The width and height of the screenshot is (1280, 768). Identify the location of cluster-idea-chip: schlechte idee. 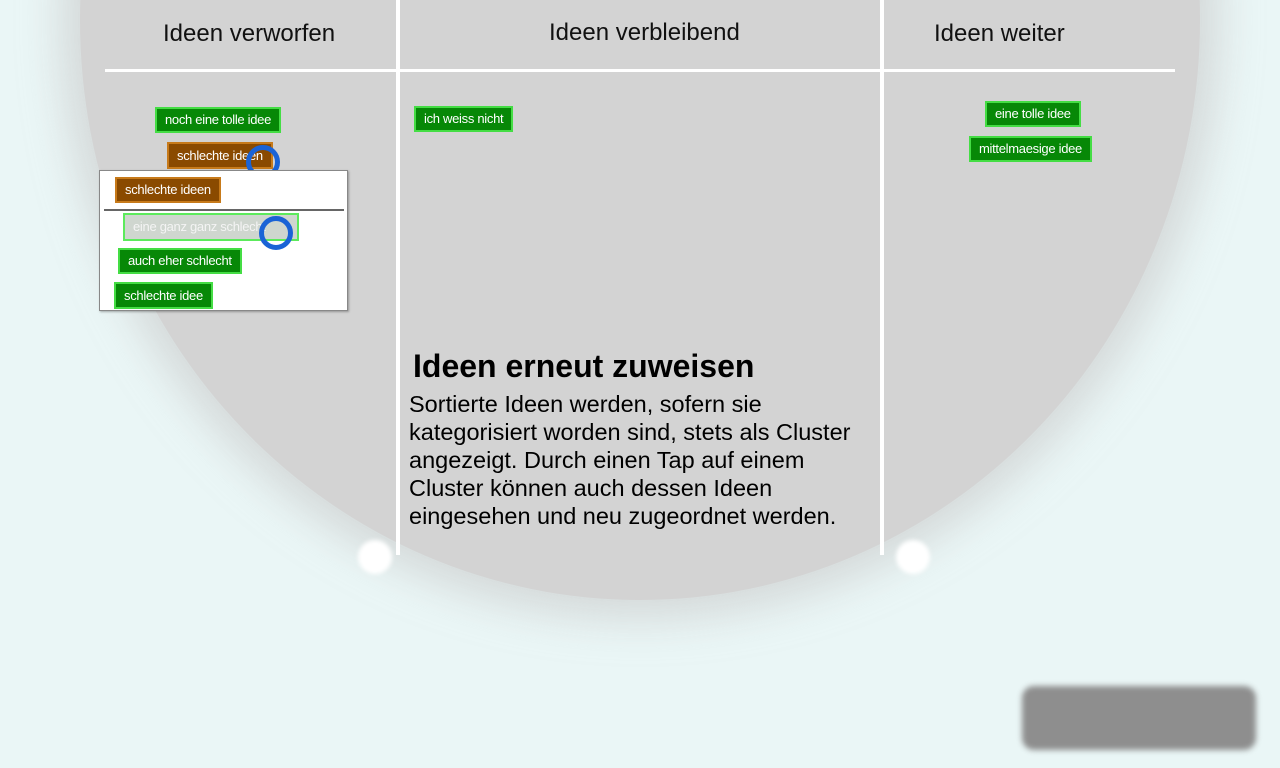
(163, 295).